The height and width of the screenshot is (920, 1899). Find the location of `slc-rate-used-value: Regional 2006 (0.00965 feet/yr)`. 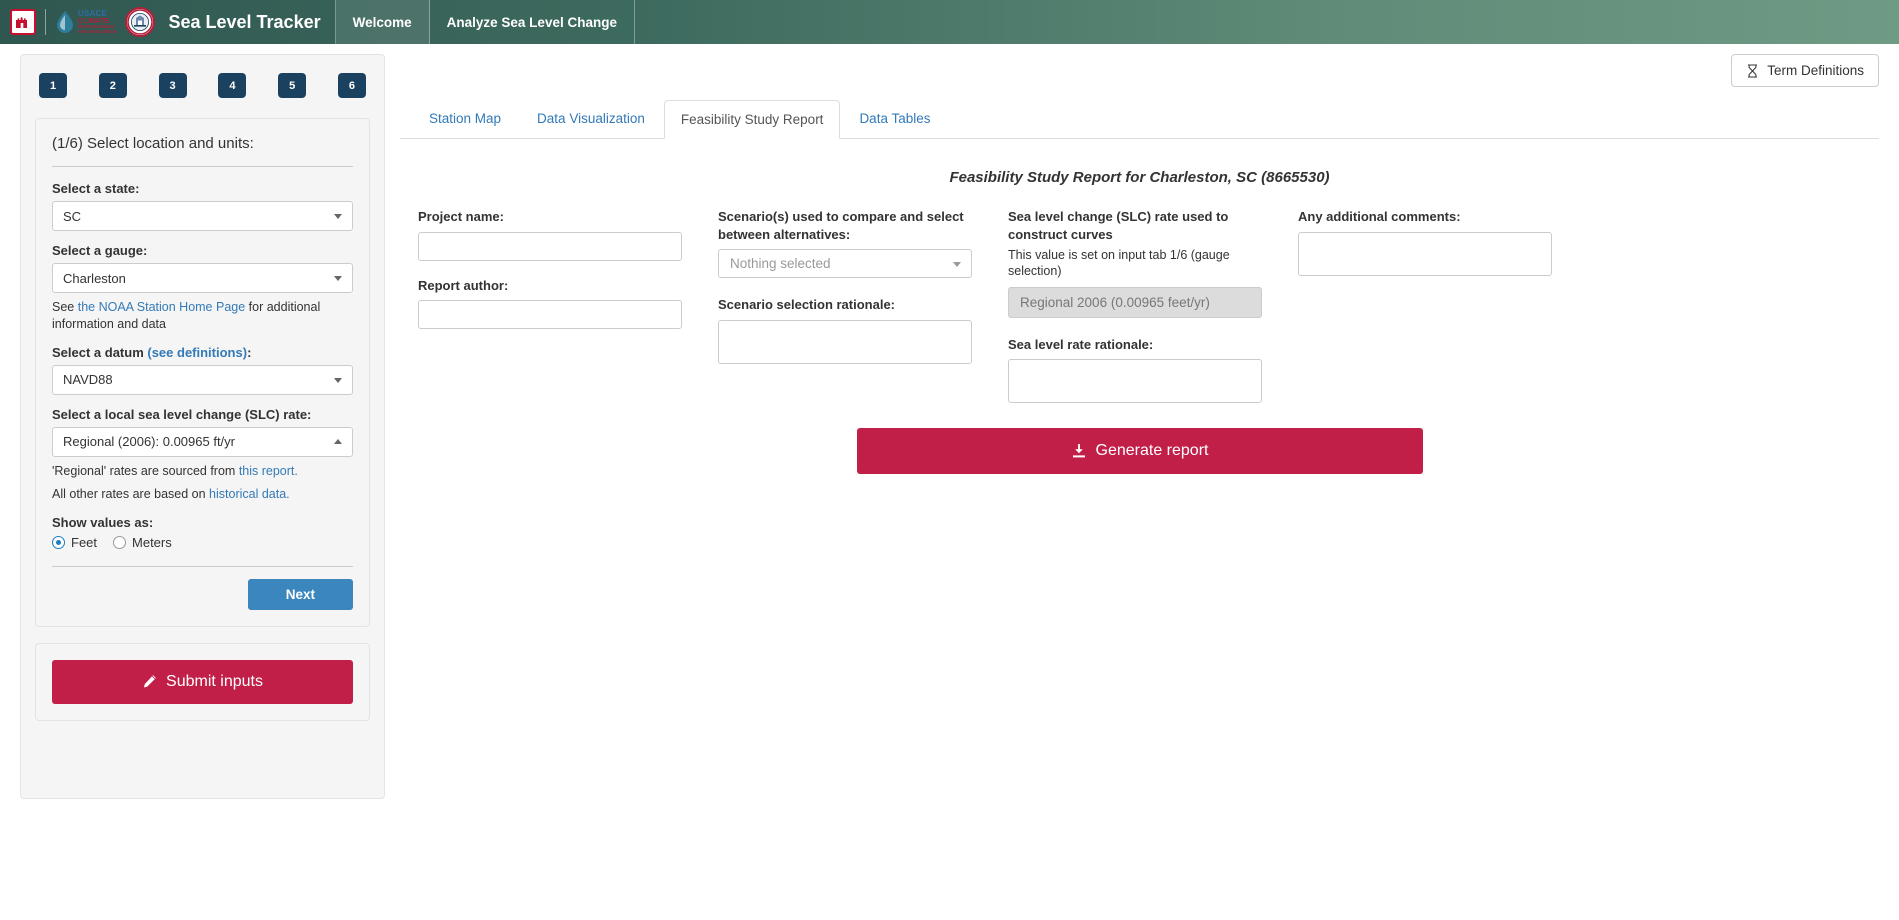

slc-rate-used-value: Regional 2006 (0.00965 feet/yr) is located at coordinates (1135, 302).